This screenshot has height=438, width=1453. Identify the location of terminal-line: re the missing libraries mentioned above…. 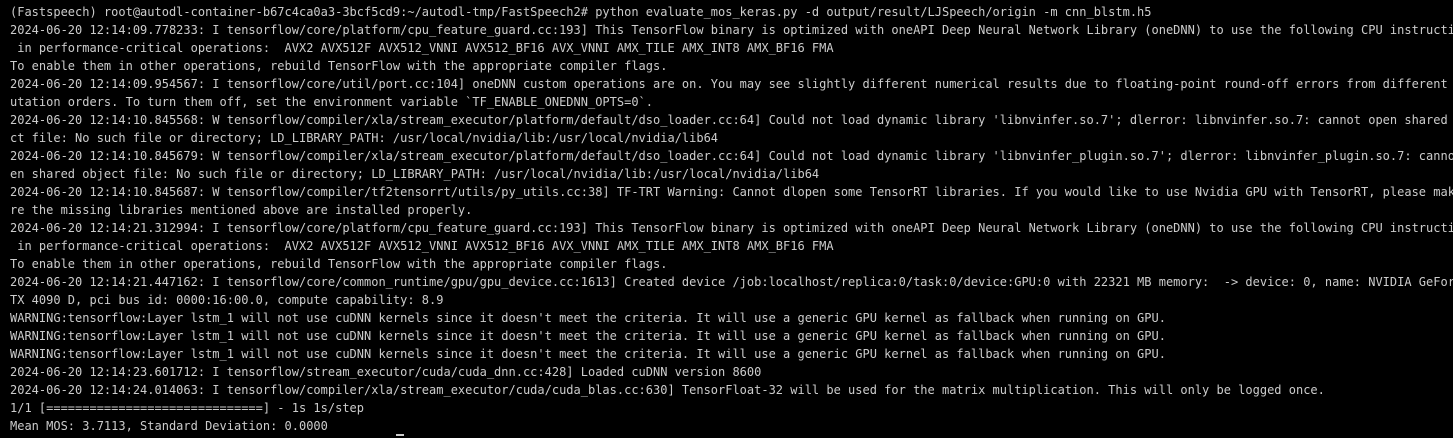
(241, 210).